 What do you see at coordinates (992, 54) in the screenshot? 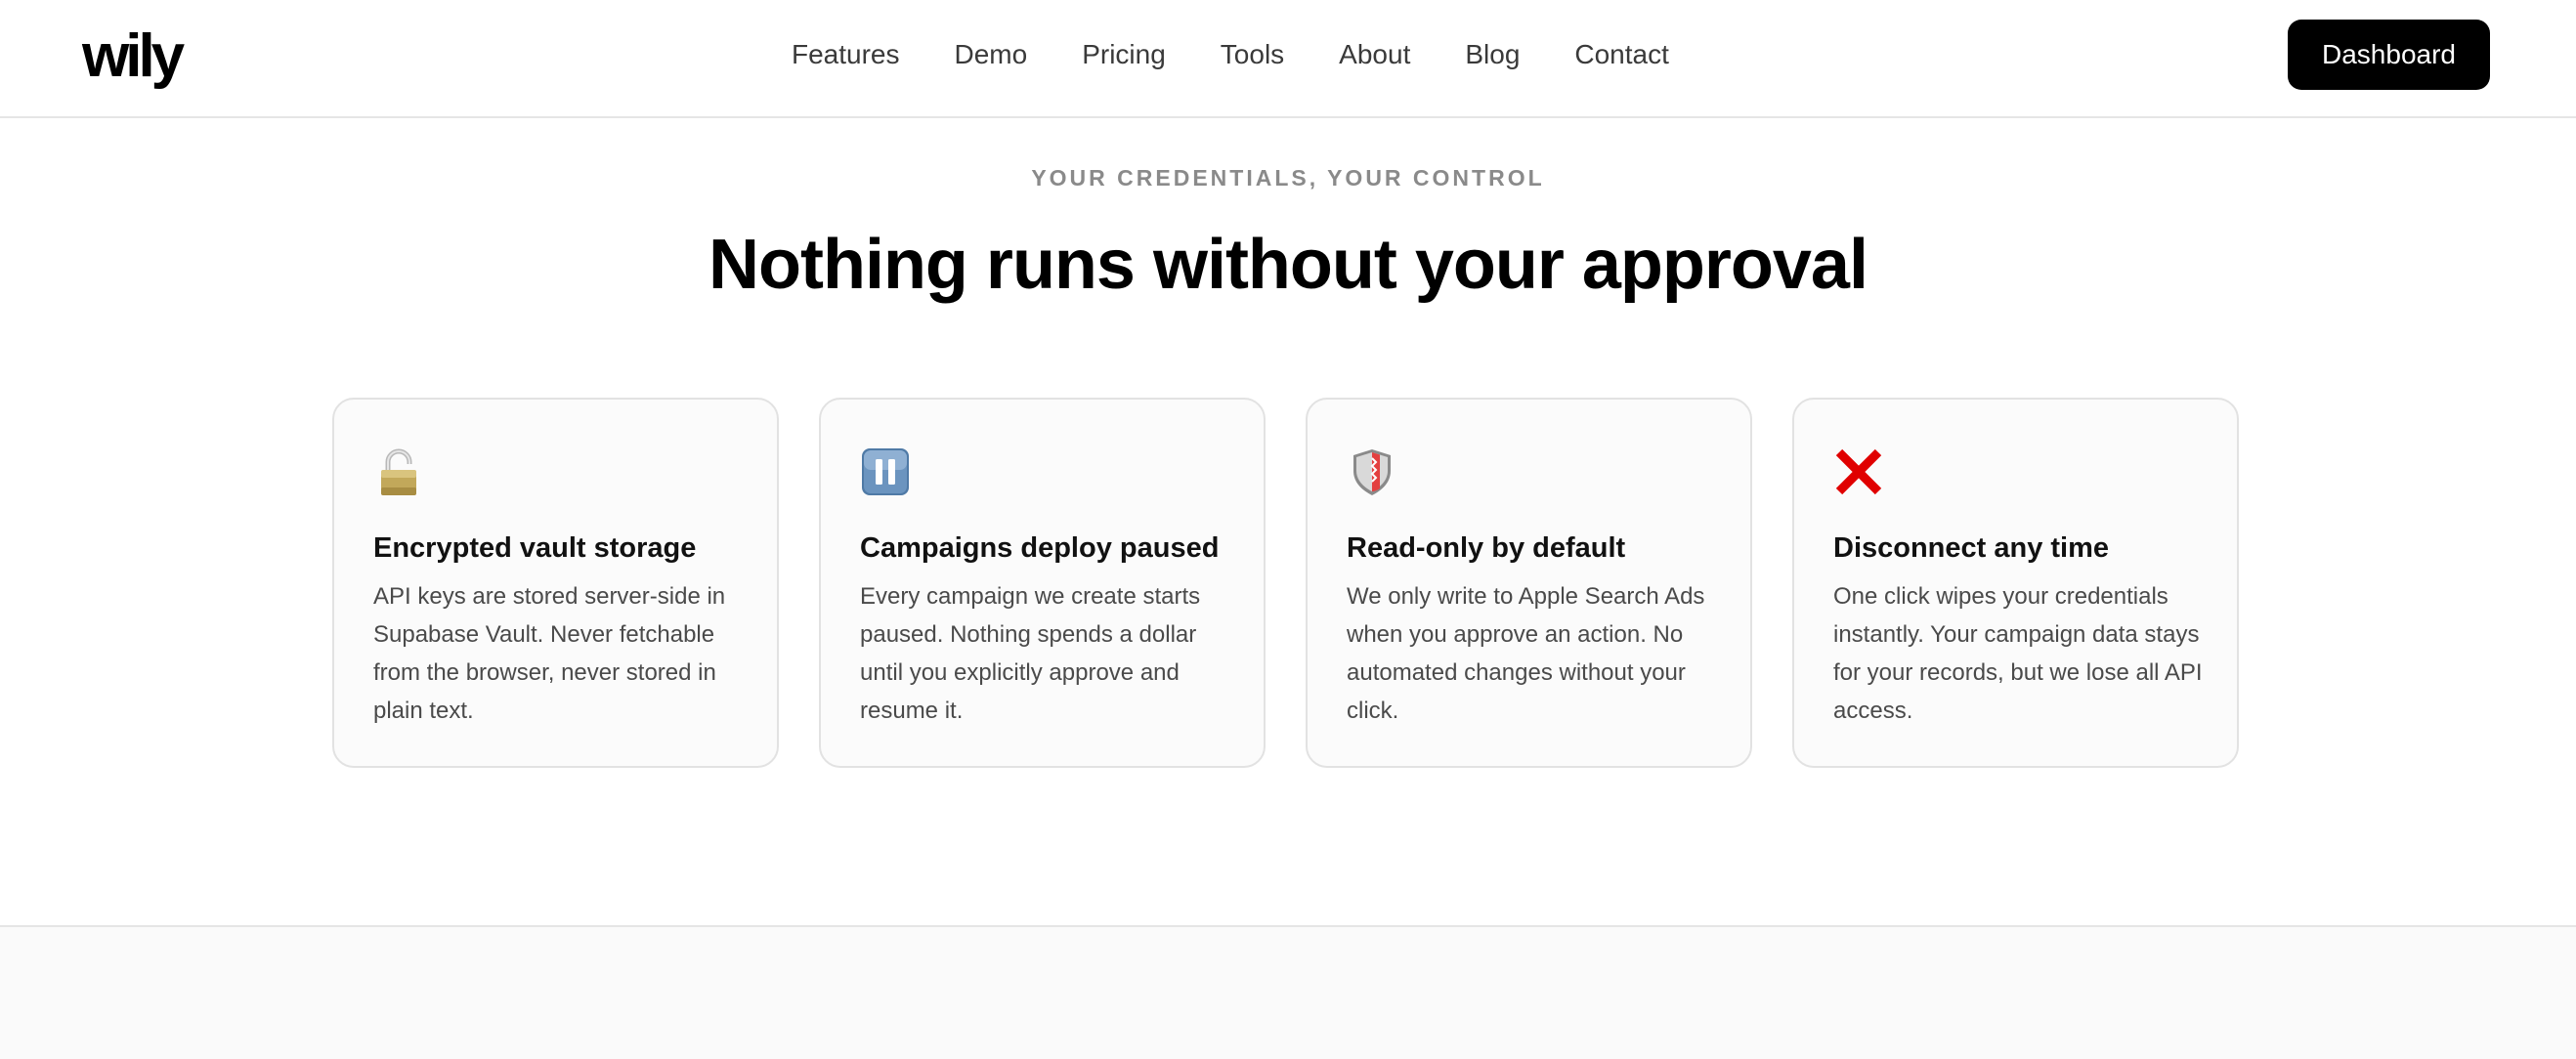
I see `nav-demo: Demo` at bounding box center [992, 54].